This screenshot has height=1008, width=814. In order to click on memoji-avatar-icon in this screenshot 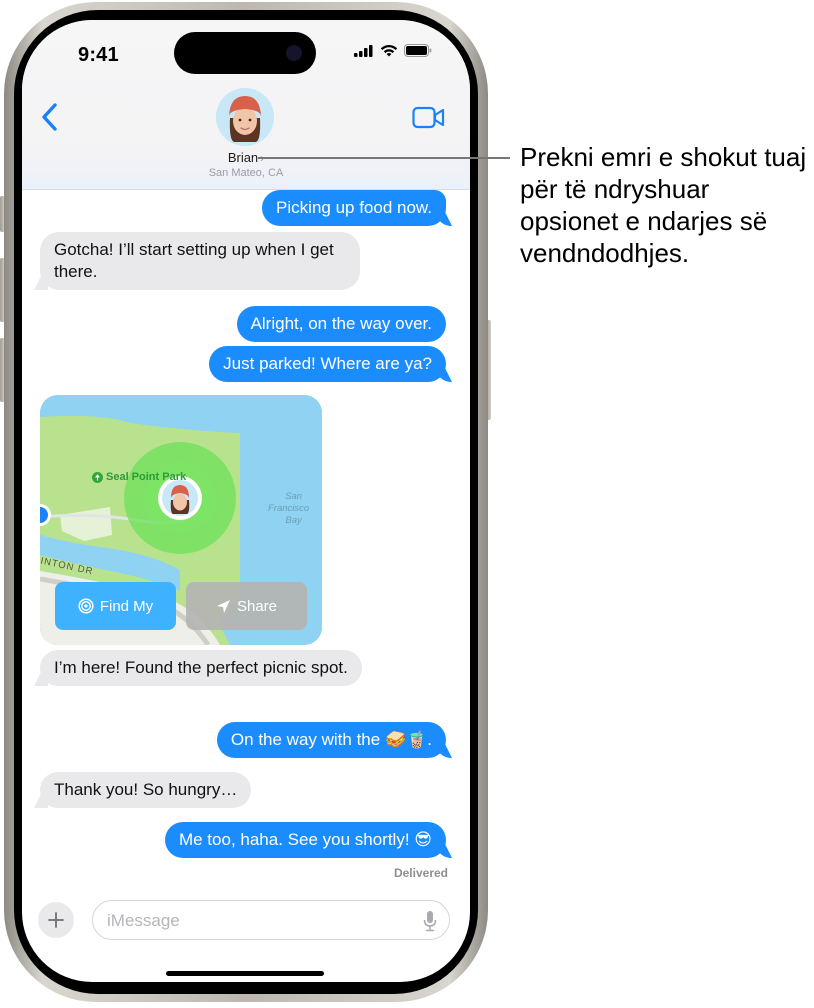, I will do `click(245, 117)`.